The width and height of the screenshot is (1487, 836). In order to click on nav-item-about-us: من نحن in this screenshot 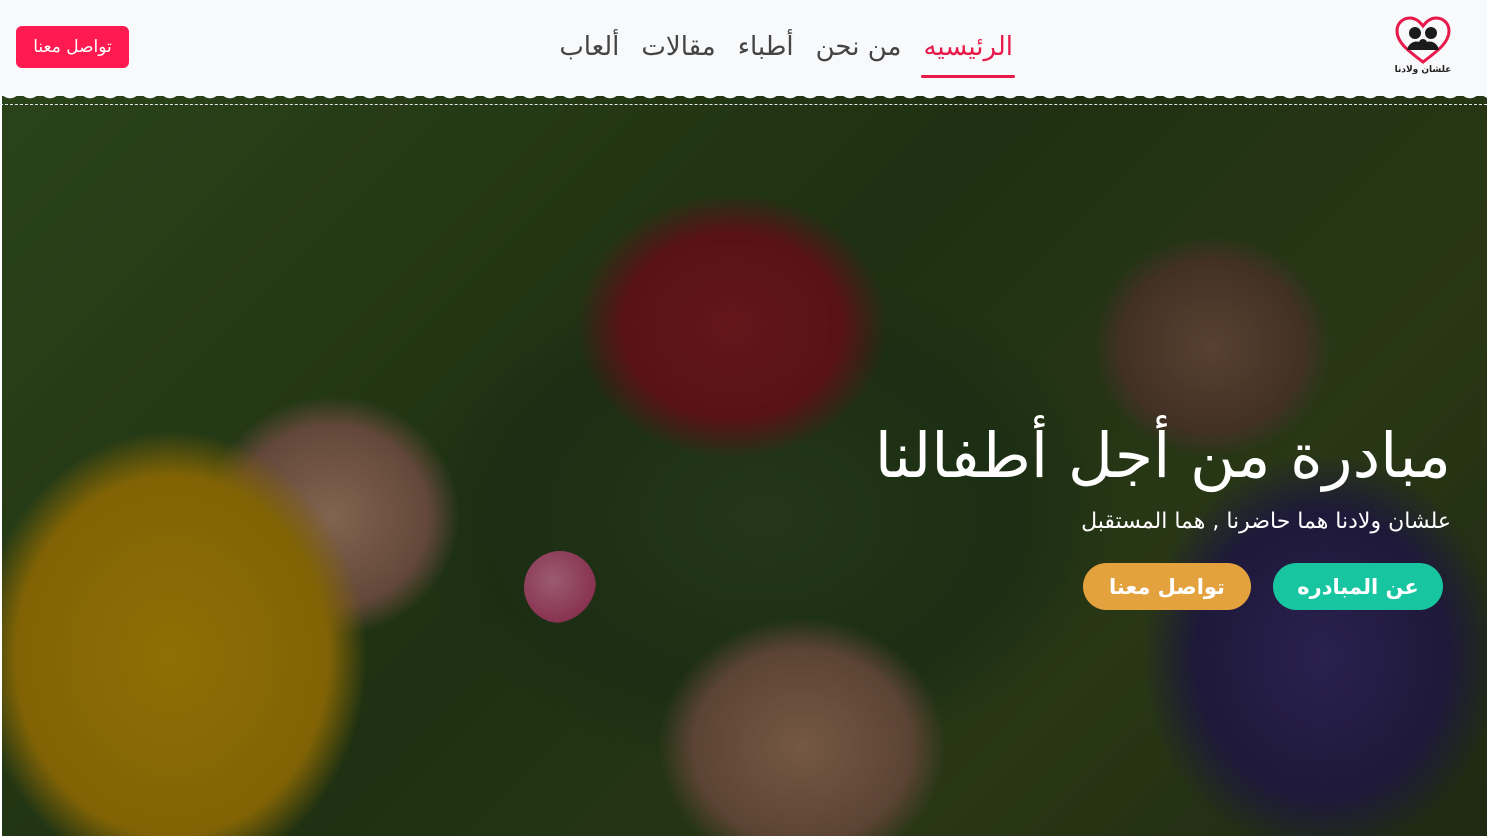, I will do `click(859, 47)`.